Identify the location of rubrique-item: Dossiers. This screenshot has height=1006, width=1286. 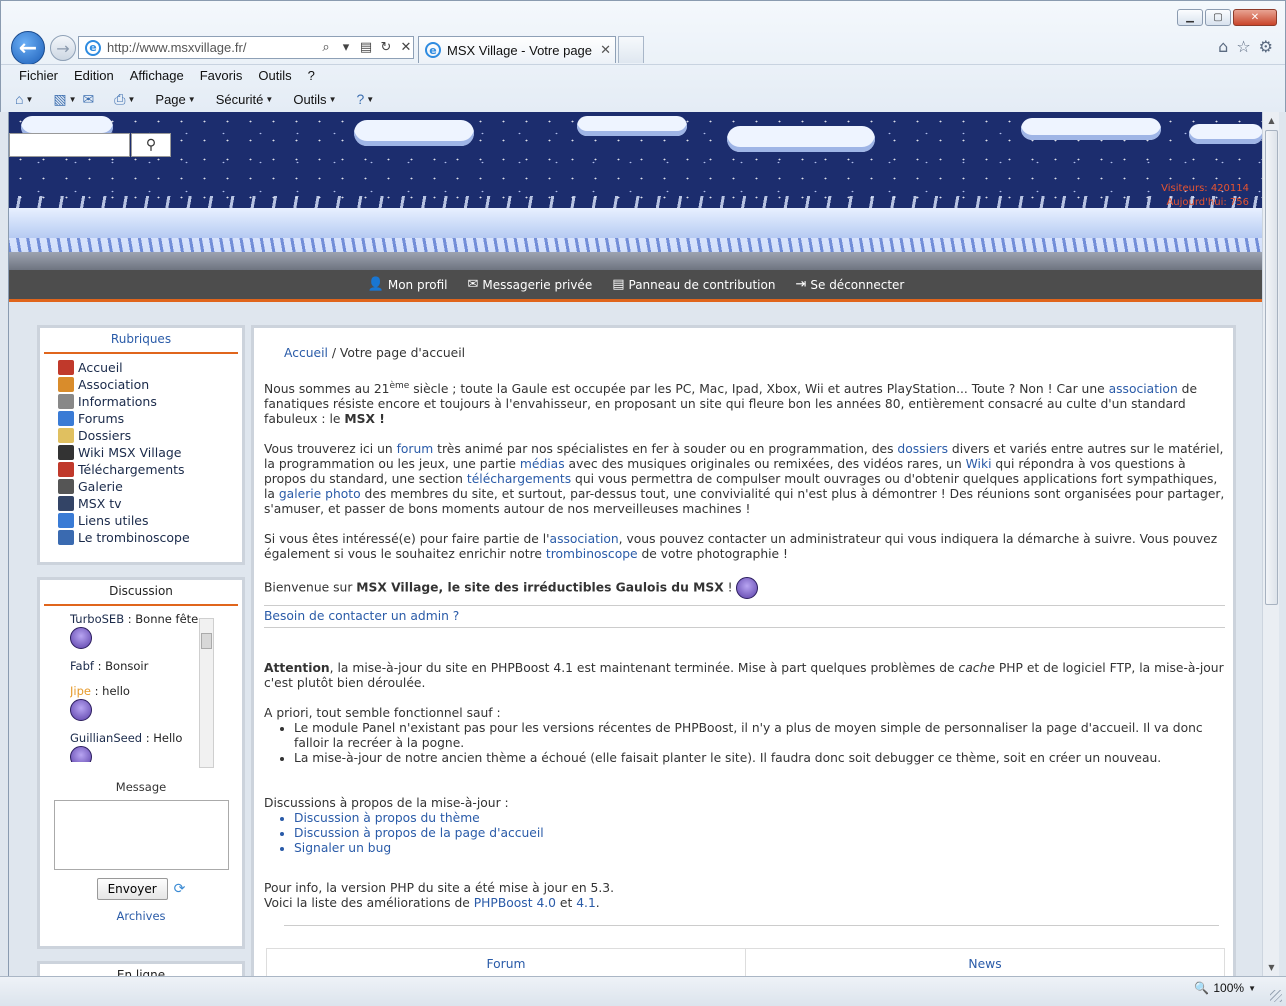
(150, 435).